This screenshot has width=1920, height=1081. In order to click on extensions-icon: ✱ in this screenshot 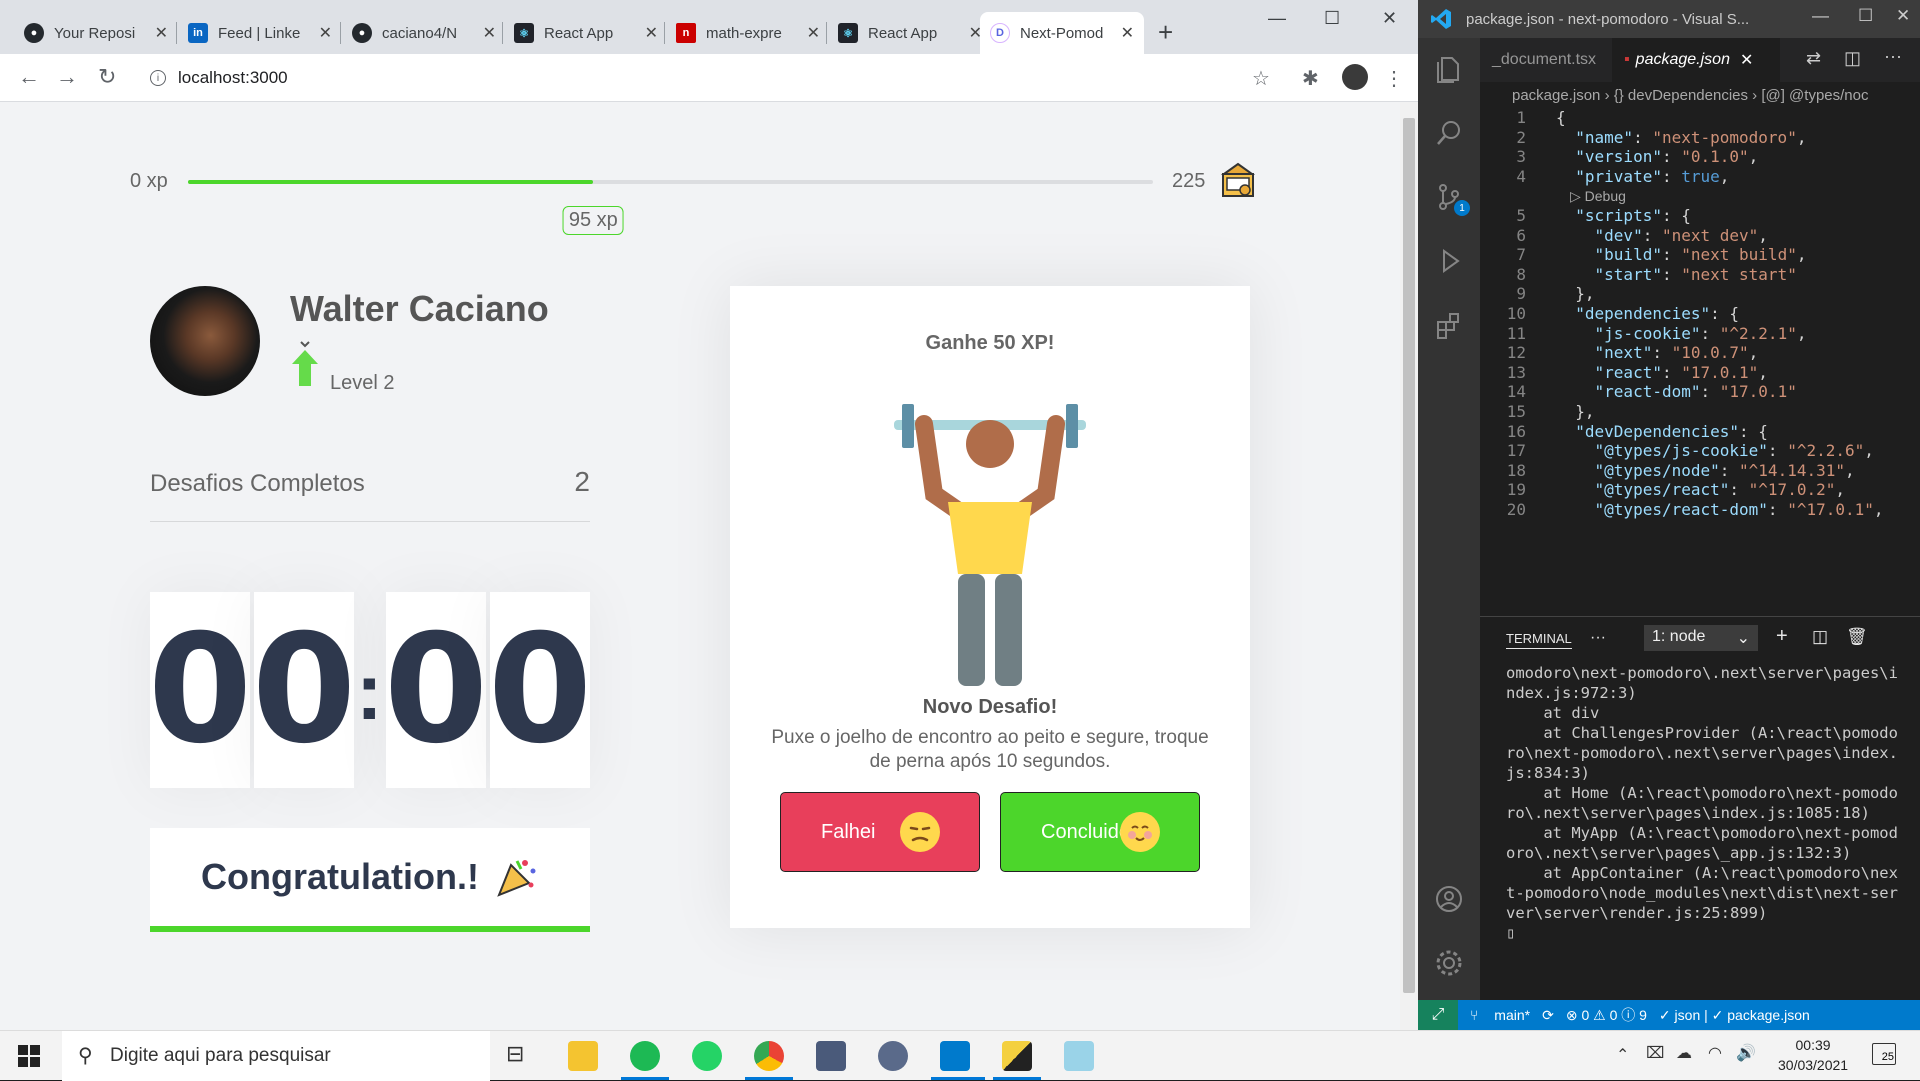, I will do `click(1310, 78)`.